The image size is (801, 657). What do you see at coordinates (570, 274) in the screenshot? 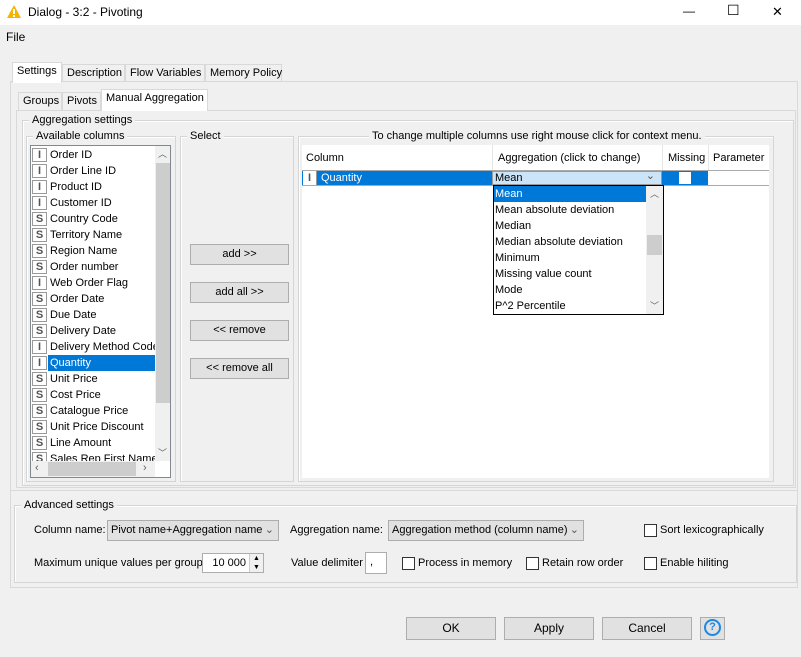
I see `dropdown-option: Missing value count` at bounding box center [570, 274].